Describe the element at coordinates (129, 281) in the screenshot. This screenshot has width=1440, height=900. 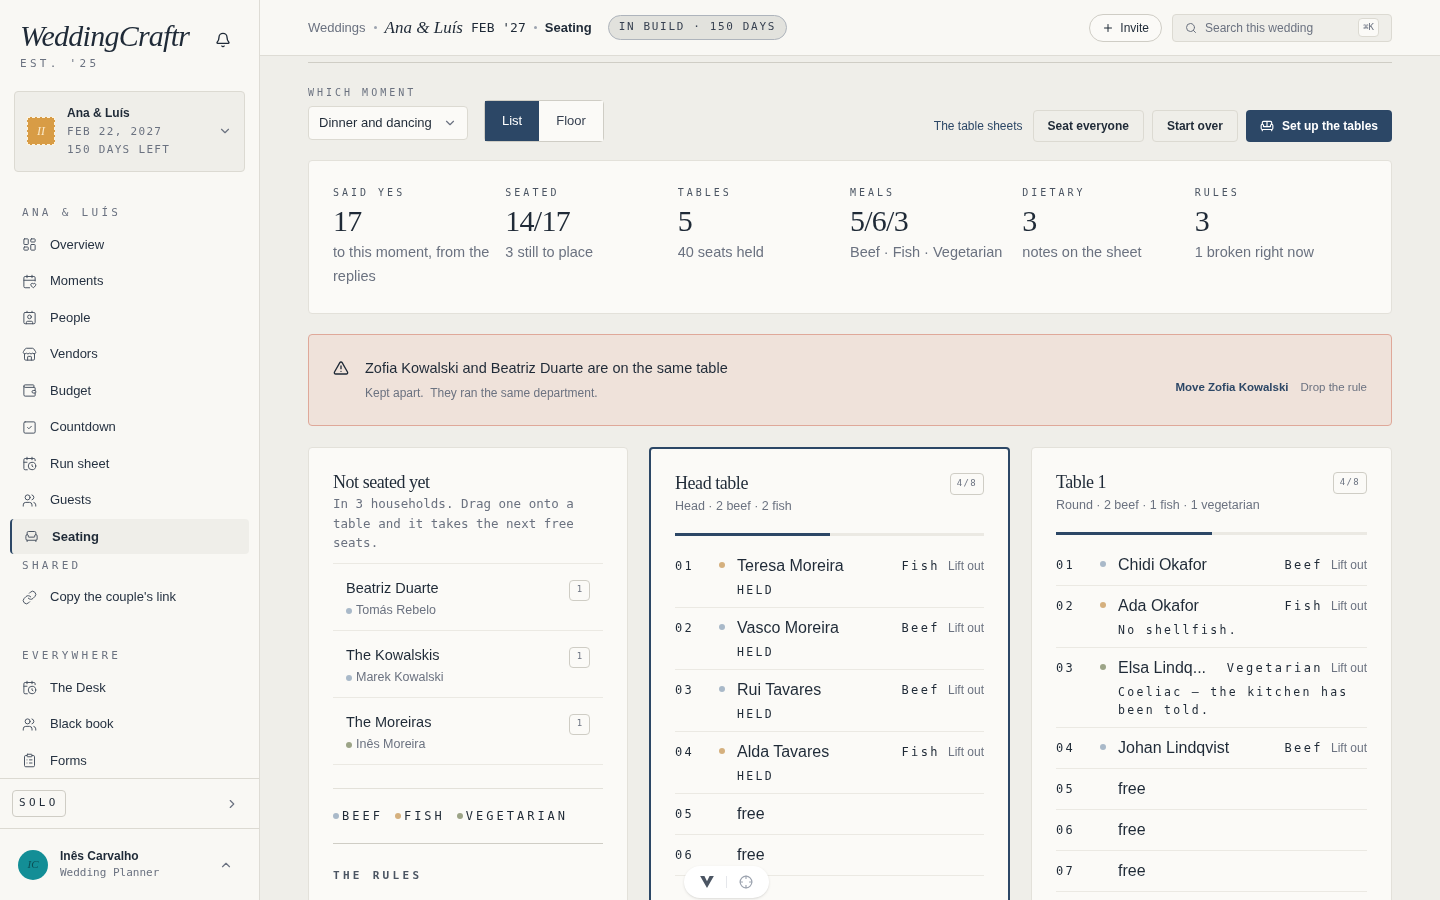
I see `nav-item: Moments` at that location.